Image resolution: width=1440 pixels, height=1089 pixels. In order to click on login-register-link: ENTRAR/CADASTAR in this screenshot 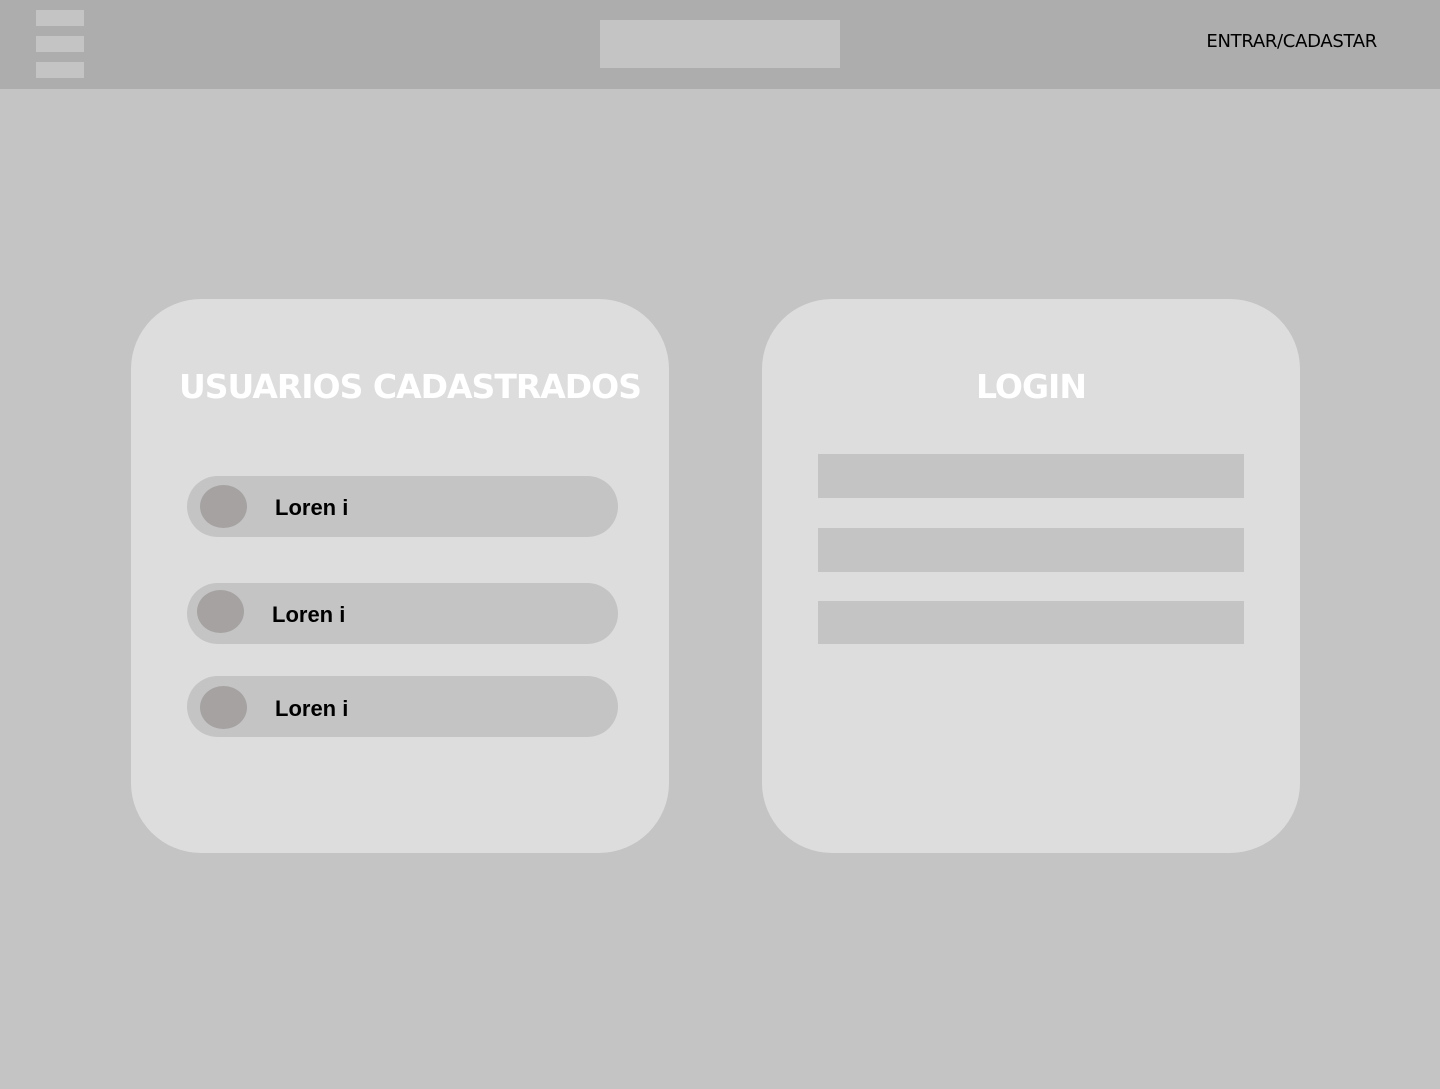, I will do `click(1291, 41)`.